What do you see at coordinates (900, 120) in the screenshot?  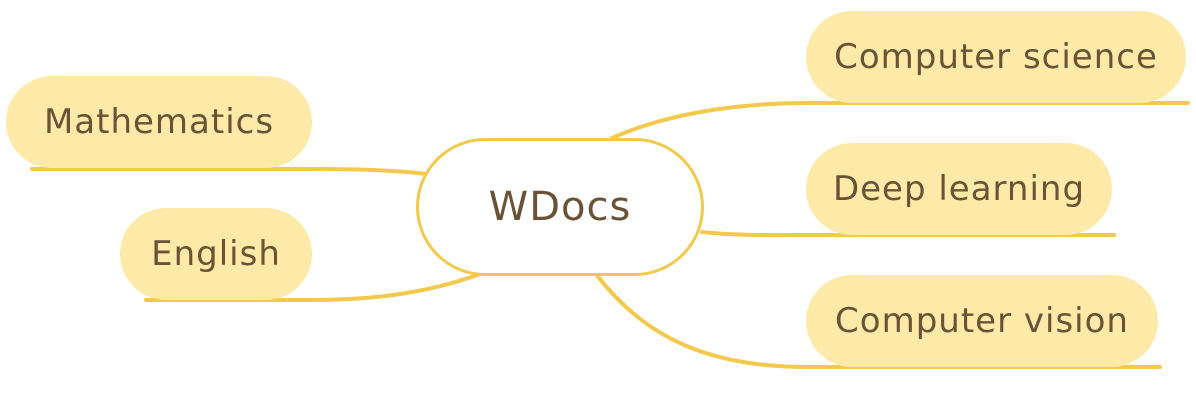 I see `connector-computer-science` at bounding box center [900, 120].